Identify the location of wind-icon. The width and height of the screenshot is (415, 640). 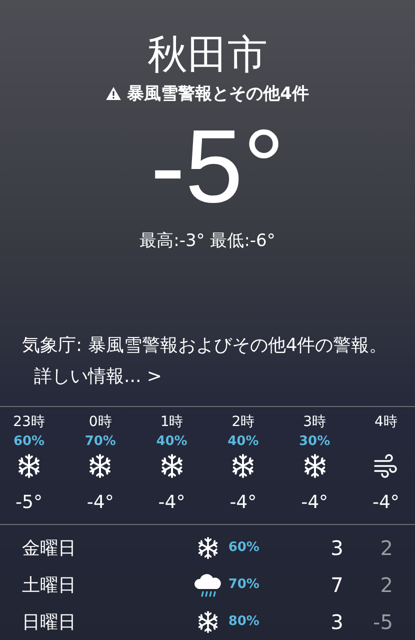
(385, 466).